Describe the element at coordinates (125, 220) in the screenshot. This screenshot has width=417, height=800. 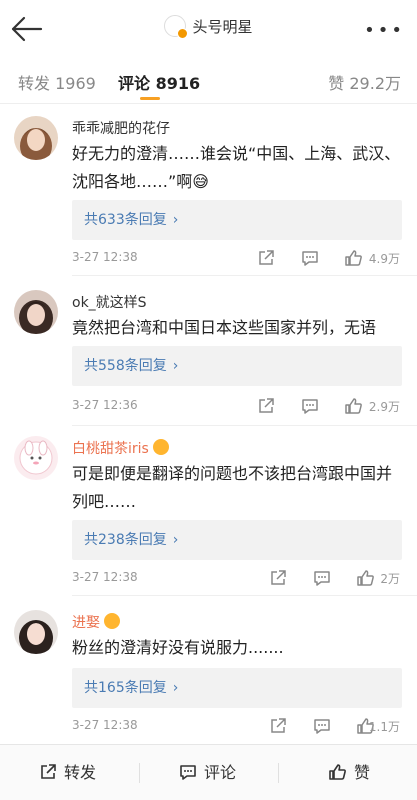
I see `replies-count: 共633条回复` at that location.